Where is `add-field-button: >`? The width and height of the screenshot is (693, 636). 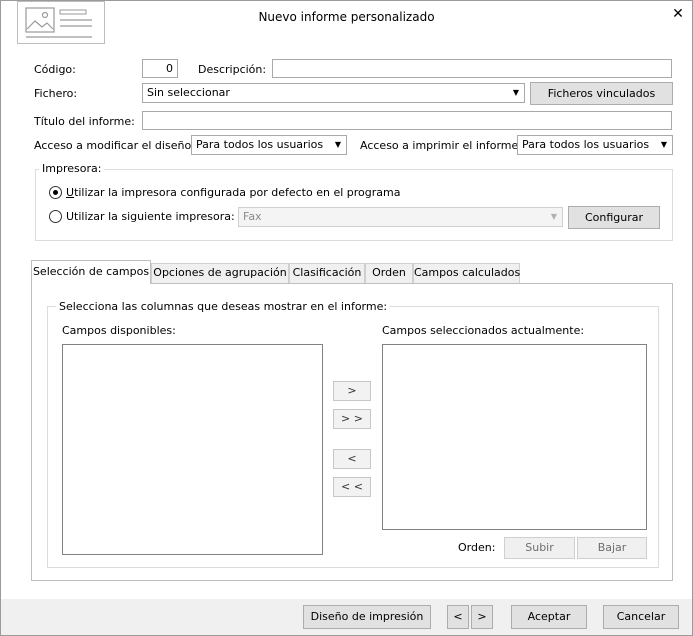
add-field-button: > is located at coordinates (352, 391).